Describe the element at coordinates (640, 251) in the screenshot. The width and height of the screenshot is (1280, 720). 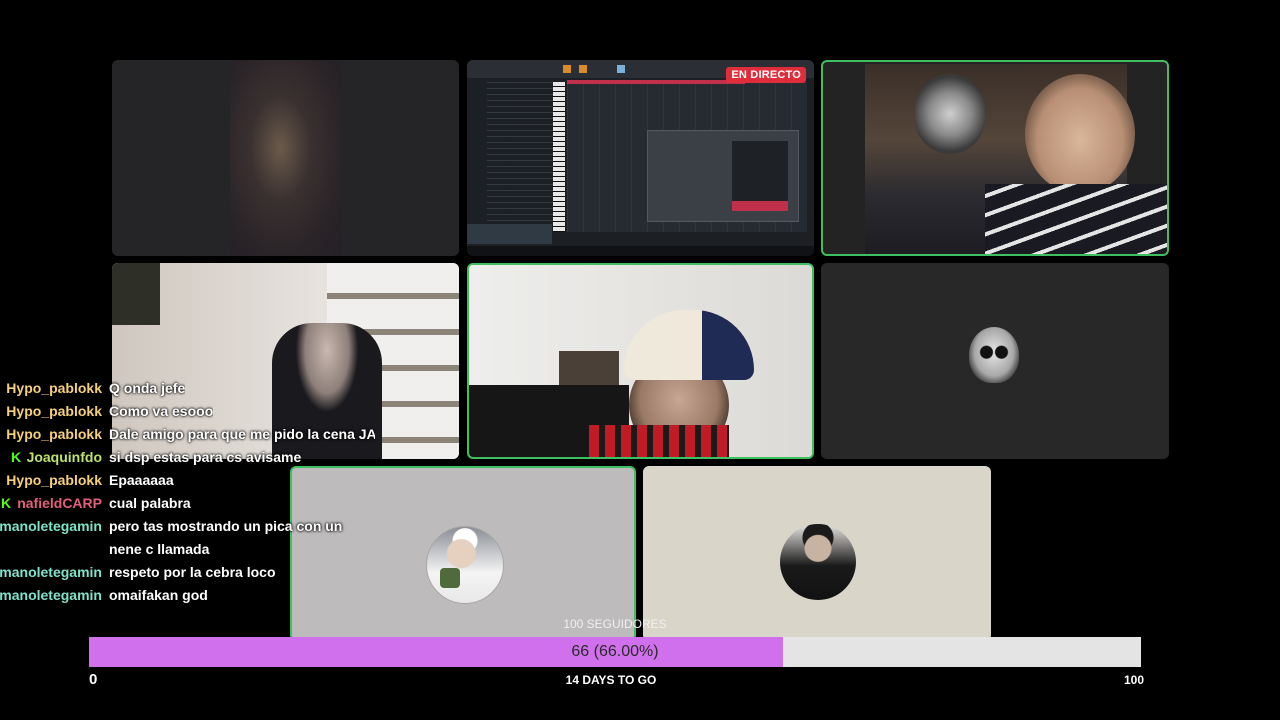
I see `taskbar` at that location.